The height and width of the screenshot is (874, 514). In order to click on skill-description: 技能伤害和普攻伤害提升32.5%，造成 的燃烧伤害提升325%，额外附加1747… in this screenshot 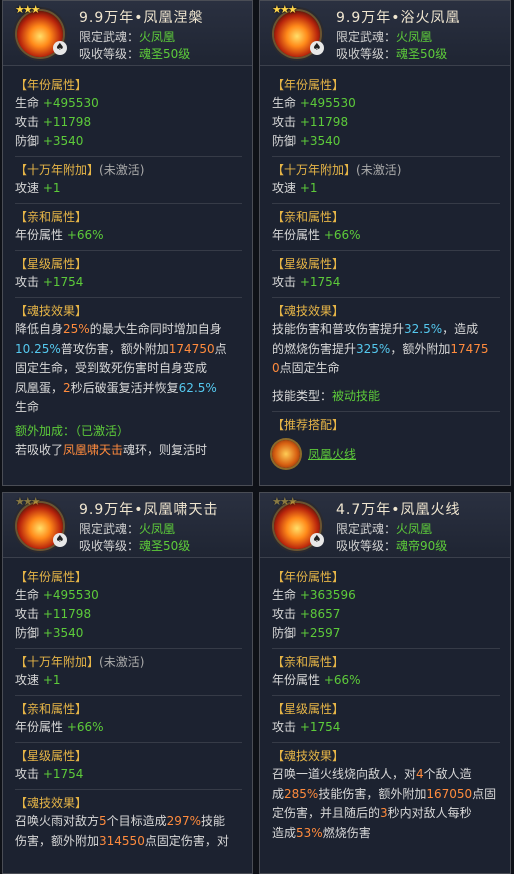, I will do `click(380, 348)`.